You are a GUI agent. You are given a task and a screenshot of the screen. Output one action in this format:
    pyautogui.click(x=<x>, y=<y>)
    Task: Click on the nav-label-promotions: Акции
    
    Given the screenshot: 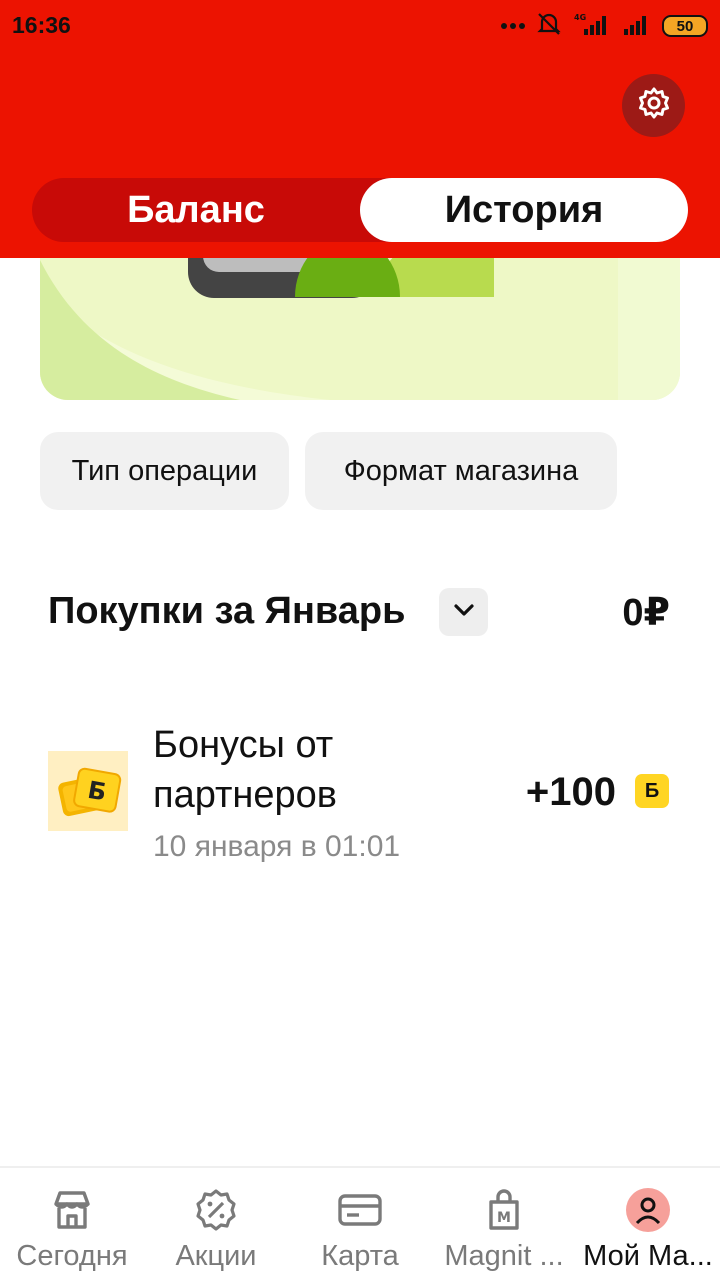 What is the action you would take?
    pyautogui.click(x=216, y=1256)
    